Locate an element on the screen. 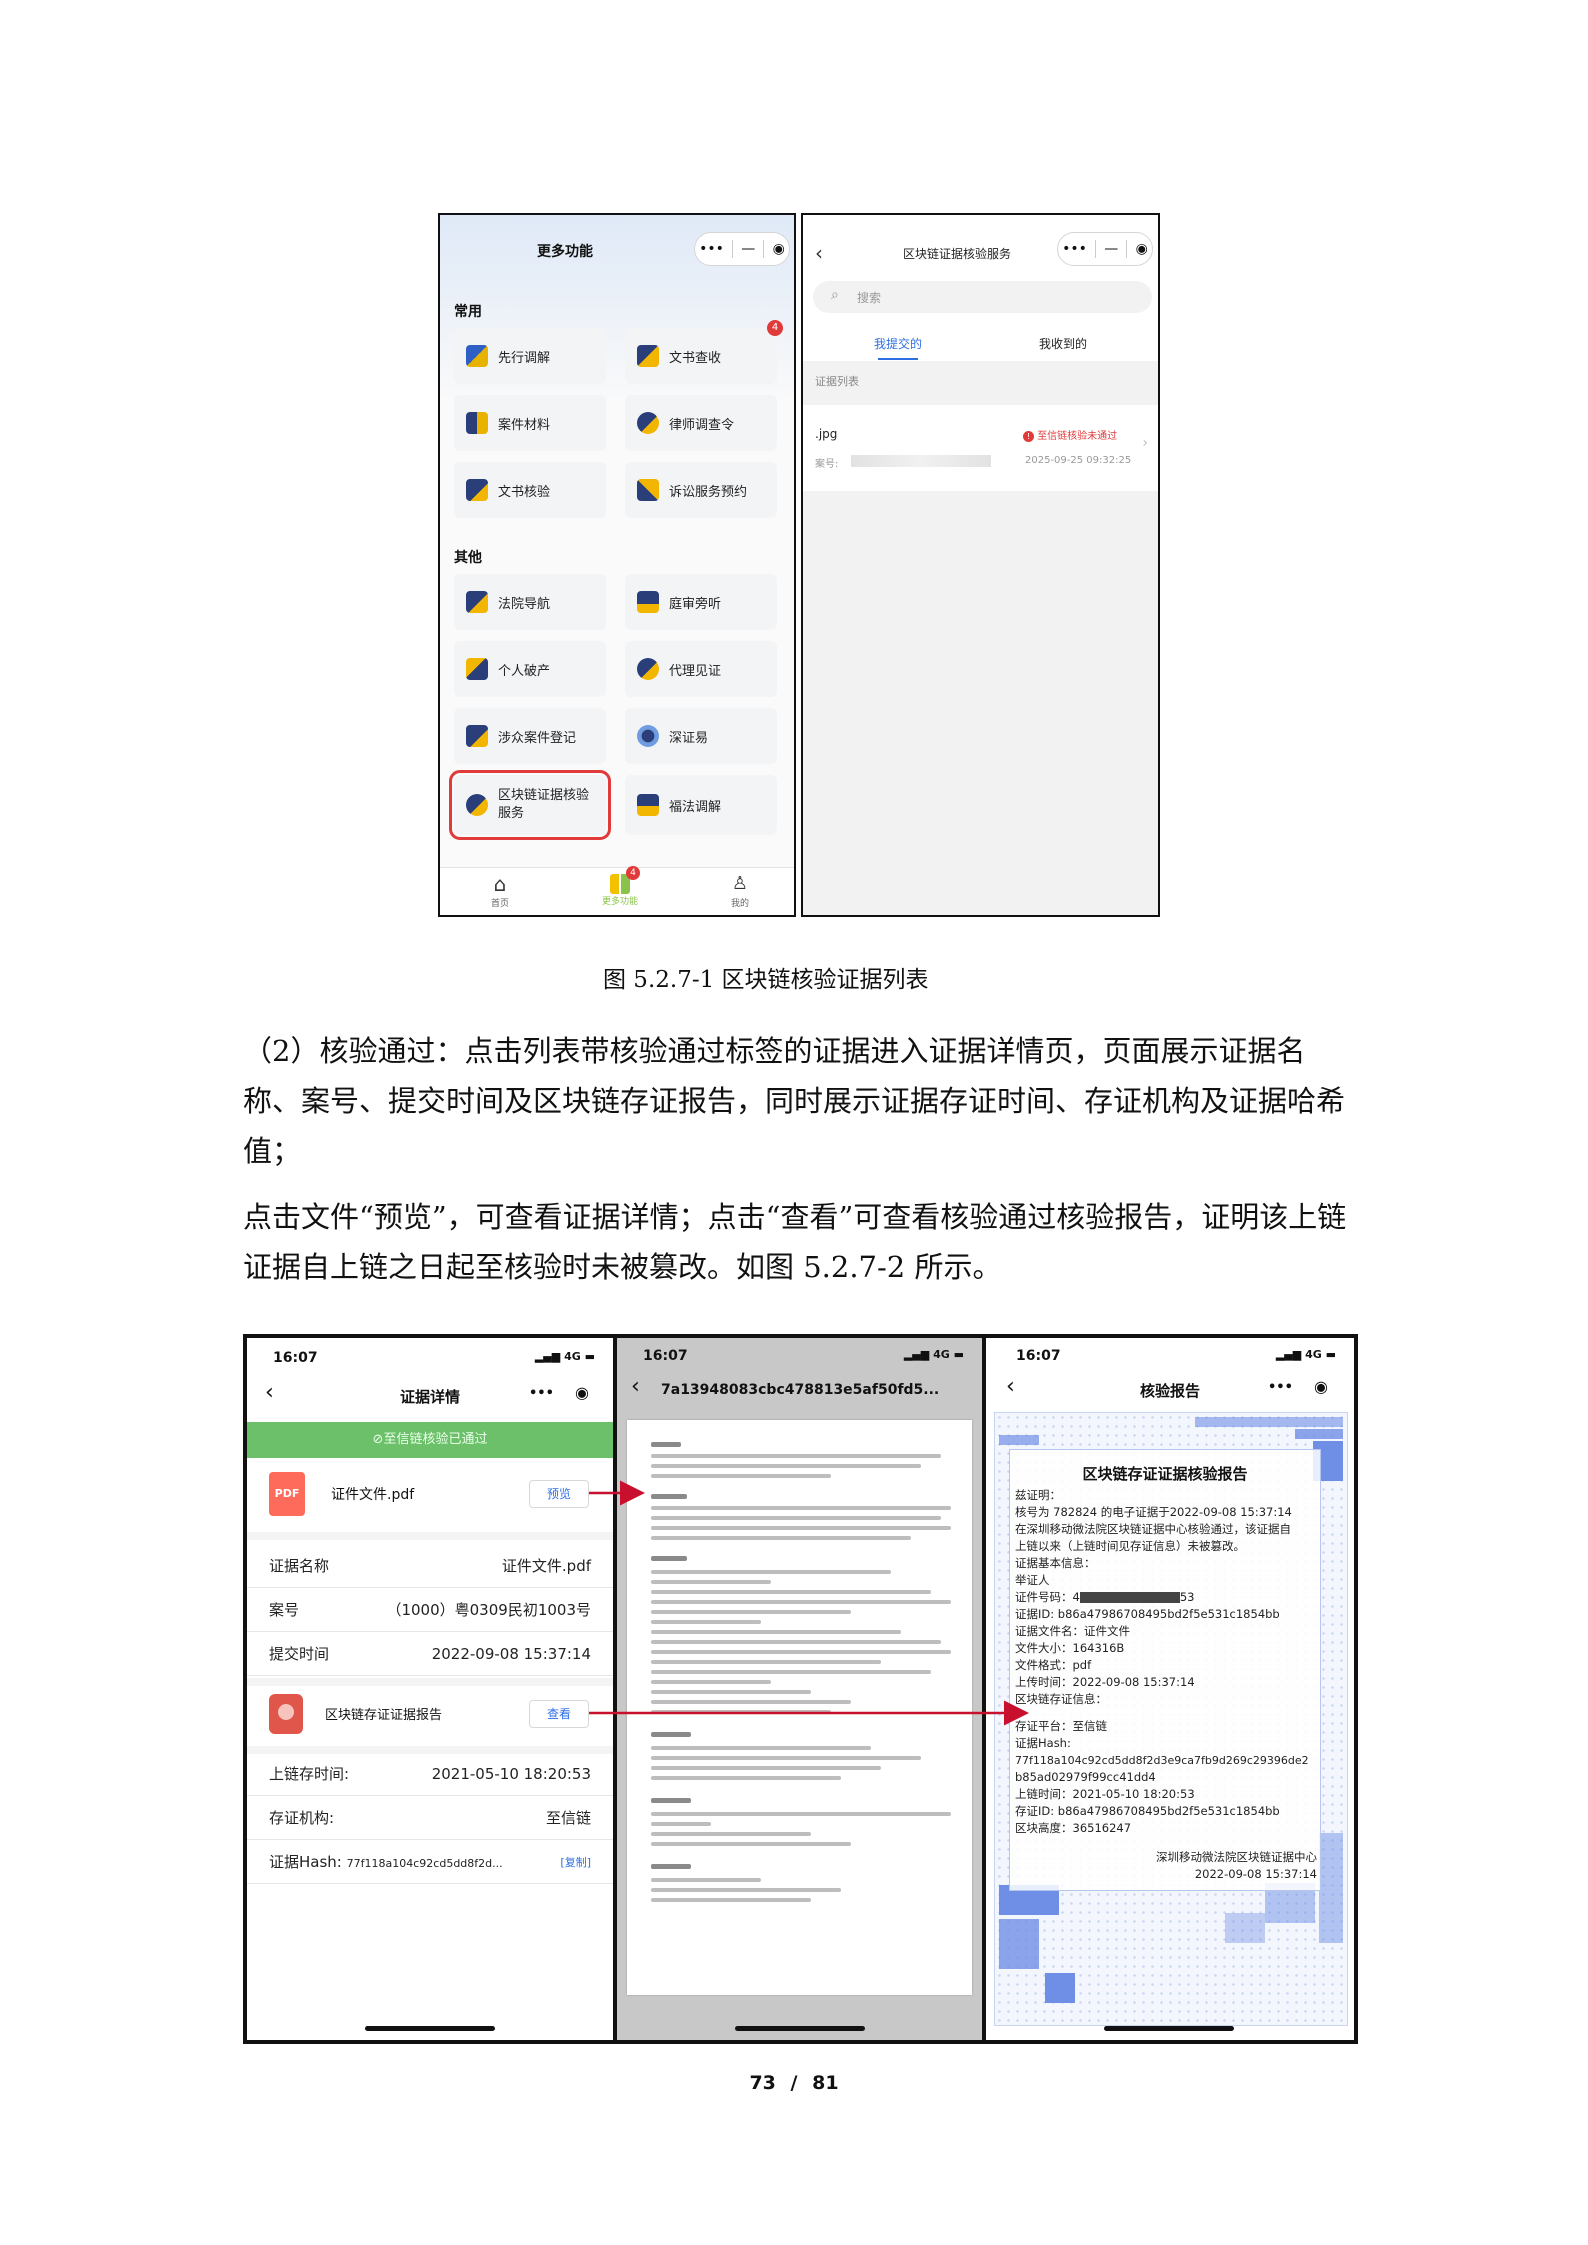 This screenshot has width=1588, height=2245. page-total: 81 is located at coordinates (825, 2083).